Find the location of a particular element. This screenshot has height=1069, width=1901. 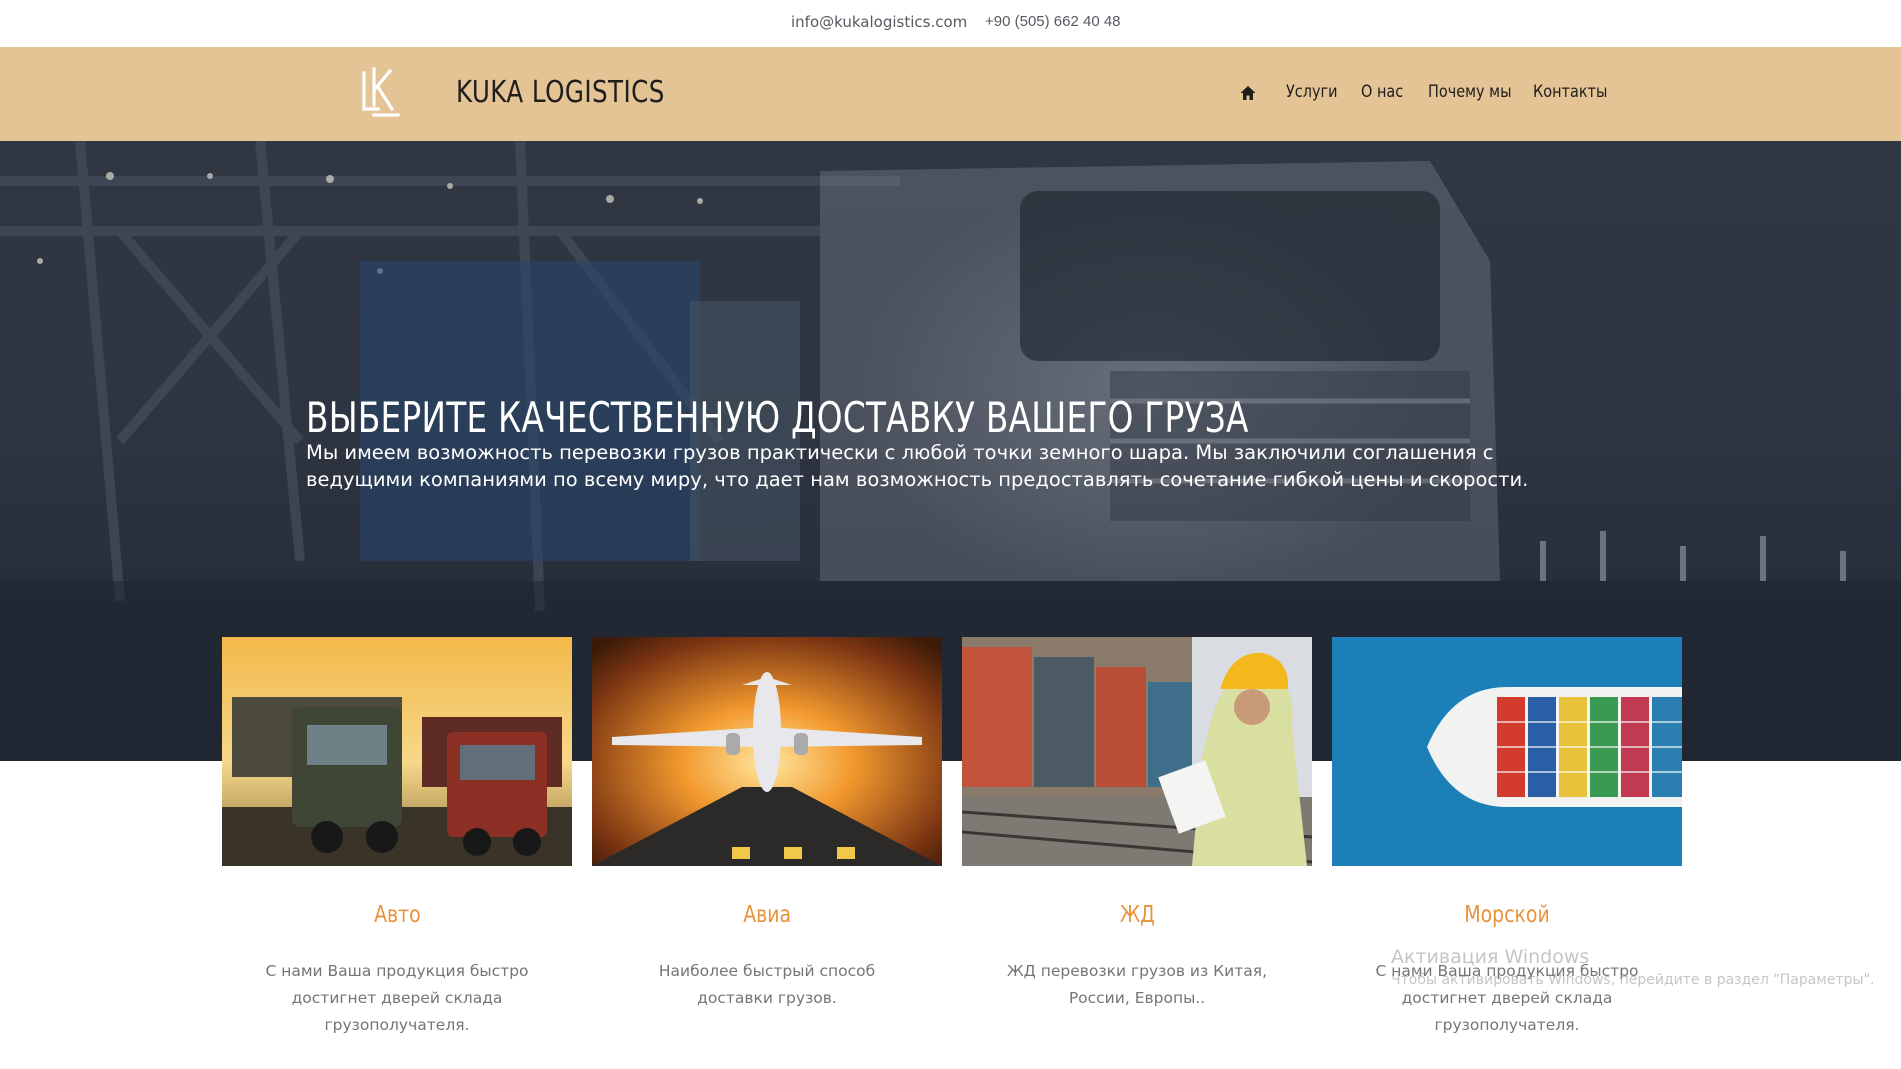

windows-activation-title: Активация Windows is located at coordinates (1490, 957).